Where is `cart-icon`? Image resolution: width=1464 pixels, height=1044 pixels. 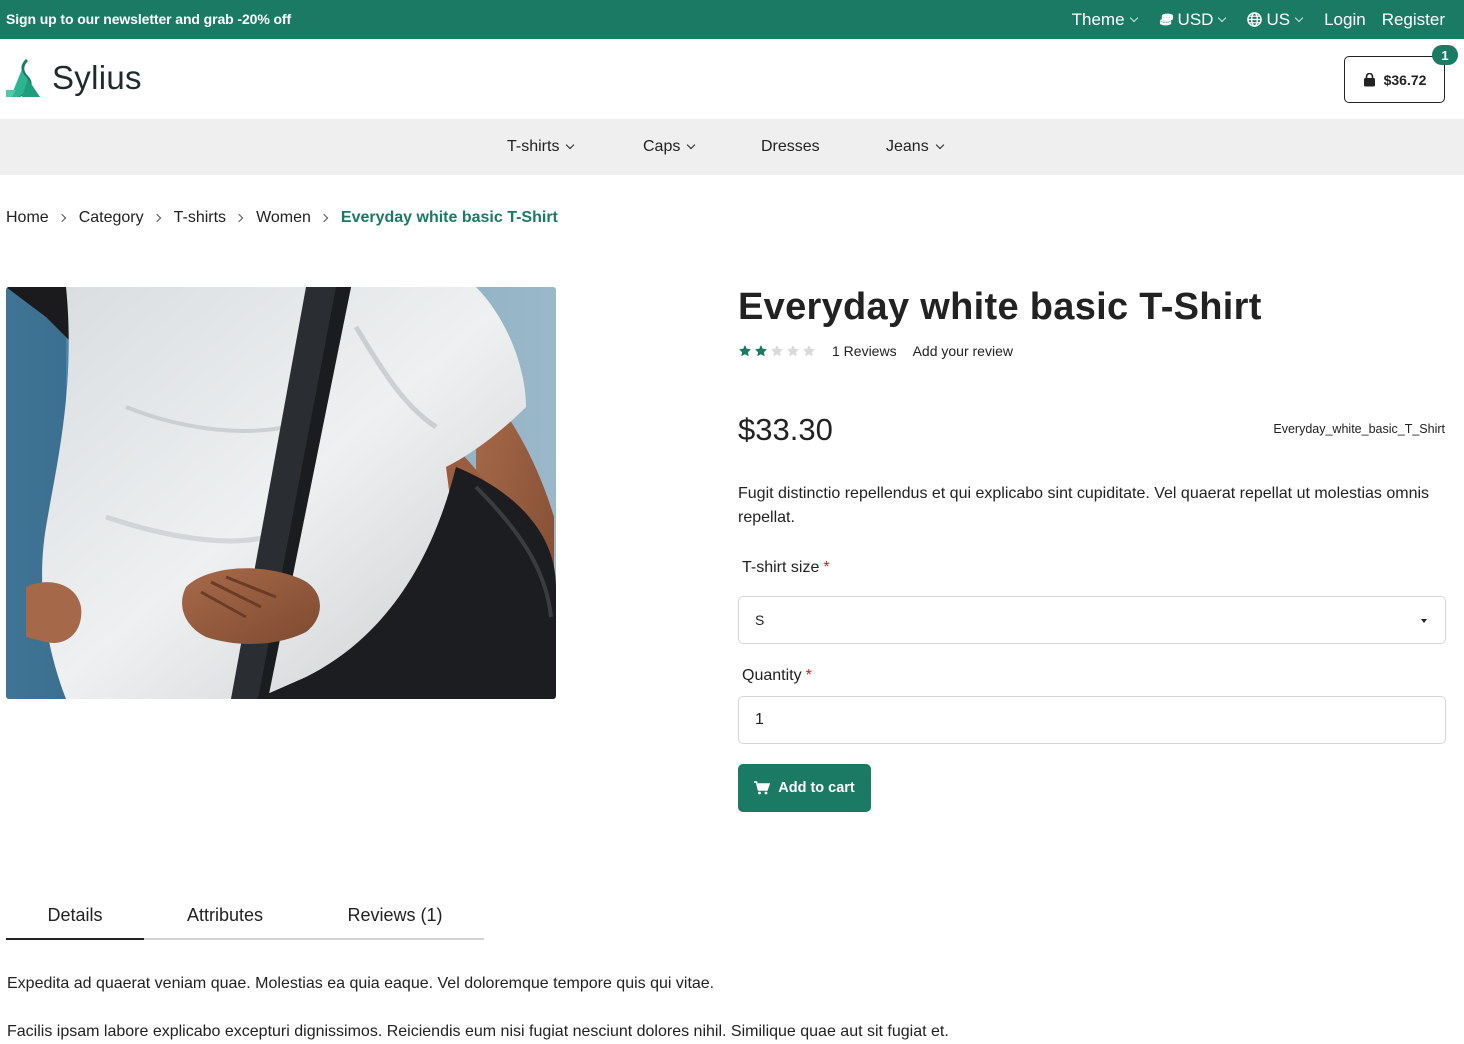 cart-icon is located at coordinates (762, 788).